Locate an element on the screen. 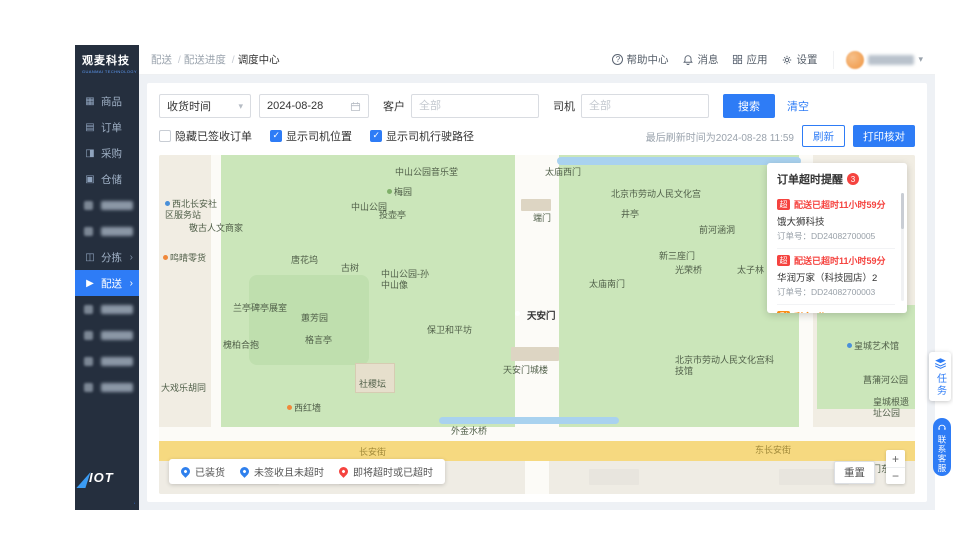 This screenshot has width=953, height=552. map-label: 格言亭 is located at coordinates (319, 340).